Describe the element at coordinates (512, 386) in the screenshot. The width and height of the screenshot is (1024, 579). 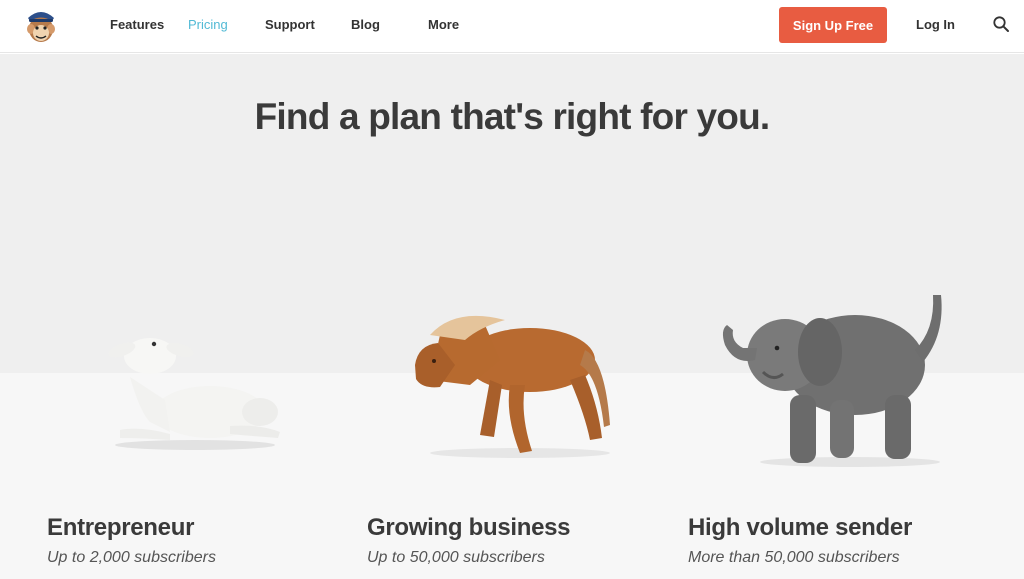
I see `horse-figurine-image` at that location.